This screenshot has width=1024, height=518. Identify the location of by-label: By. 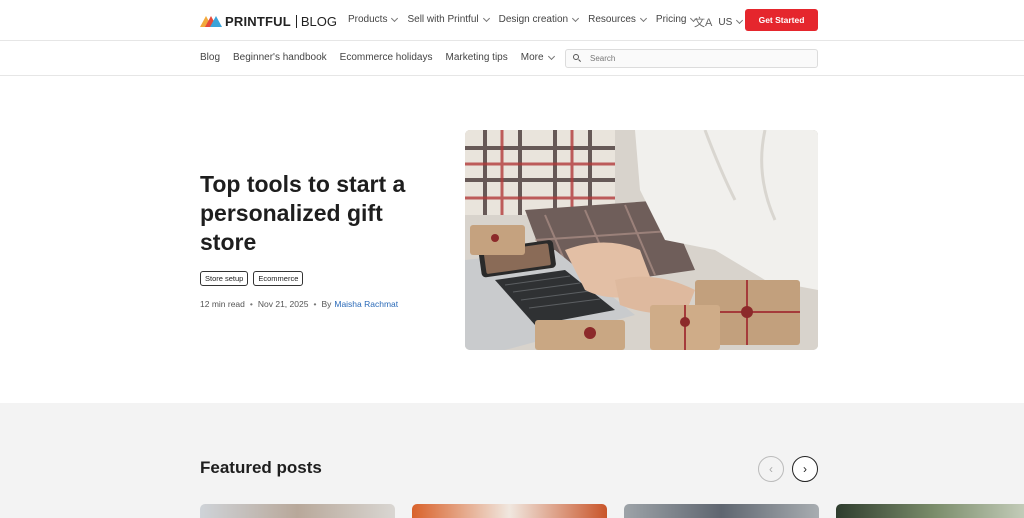
(326, 304).